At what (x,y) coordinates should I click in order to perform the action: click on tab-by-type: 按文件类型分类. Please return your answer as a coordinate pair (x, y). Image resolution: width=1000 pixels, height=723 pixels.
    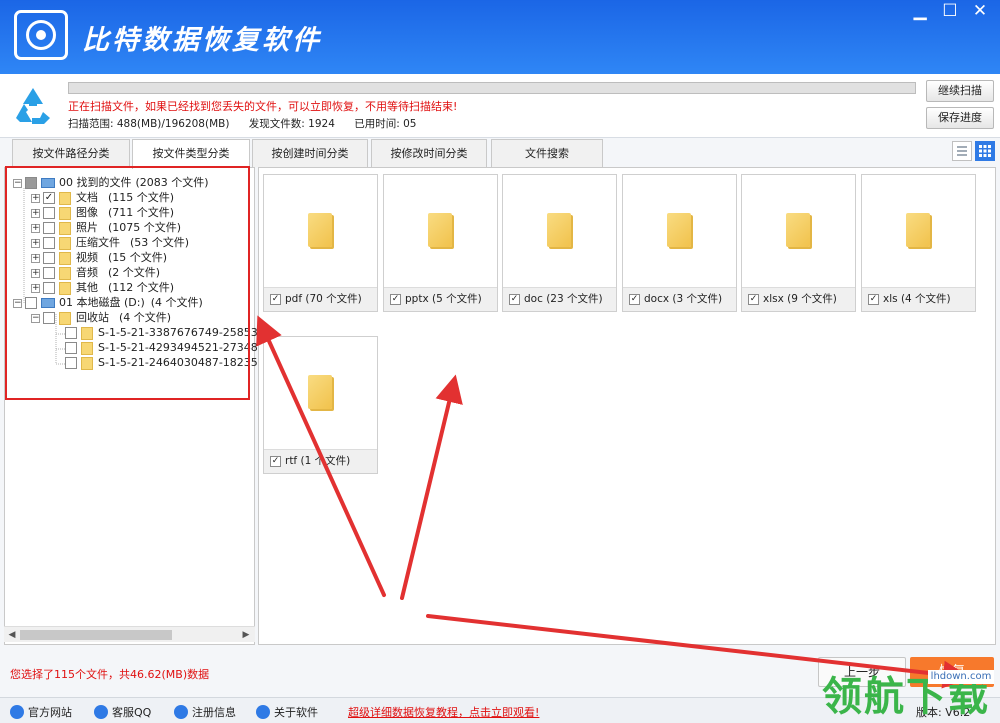
    Looking at the image, I should click on (191, 154).